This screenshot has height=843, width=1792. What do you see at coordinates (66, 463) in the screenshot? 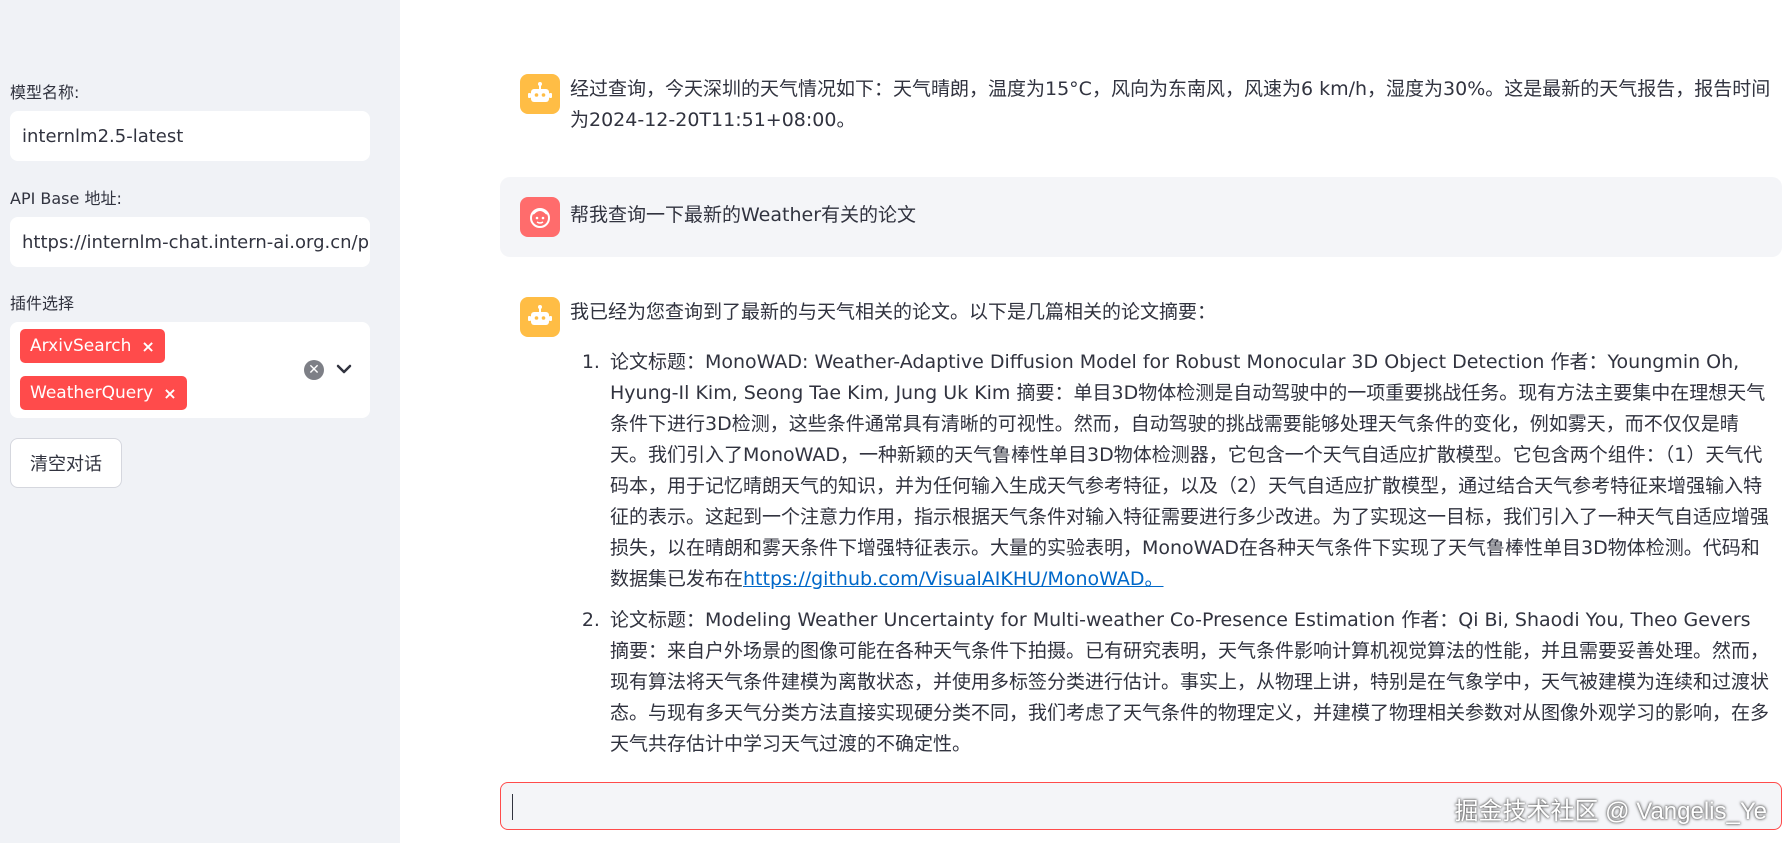
I see `clear-chat-button: 清空对话` at bounding box center [66, 463].